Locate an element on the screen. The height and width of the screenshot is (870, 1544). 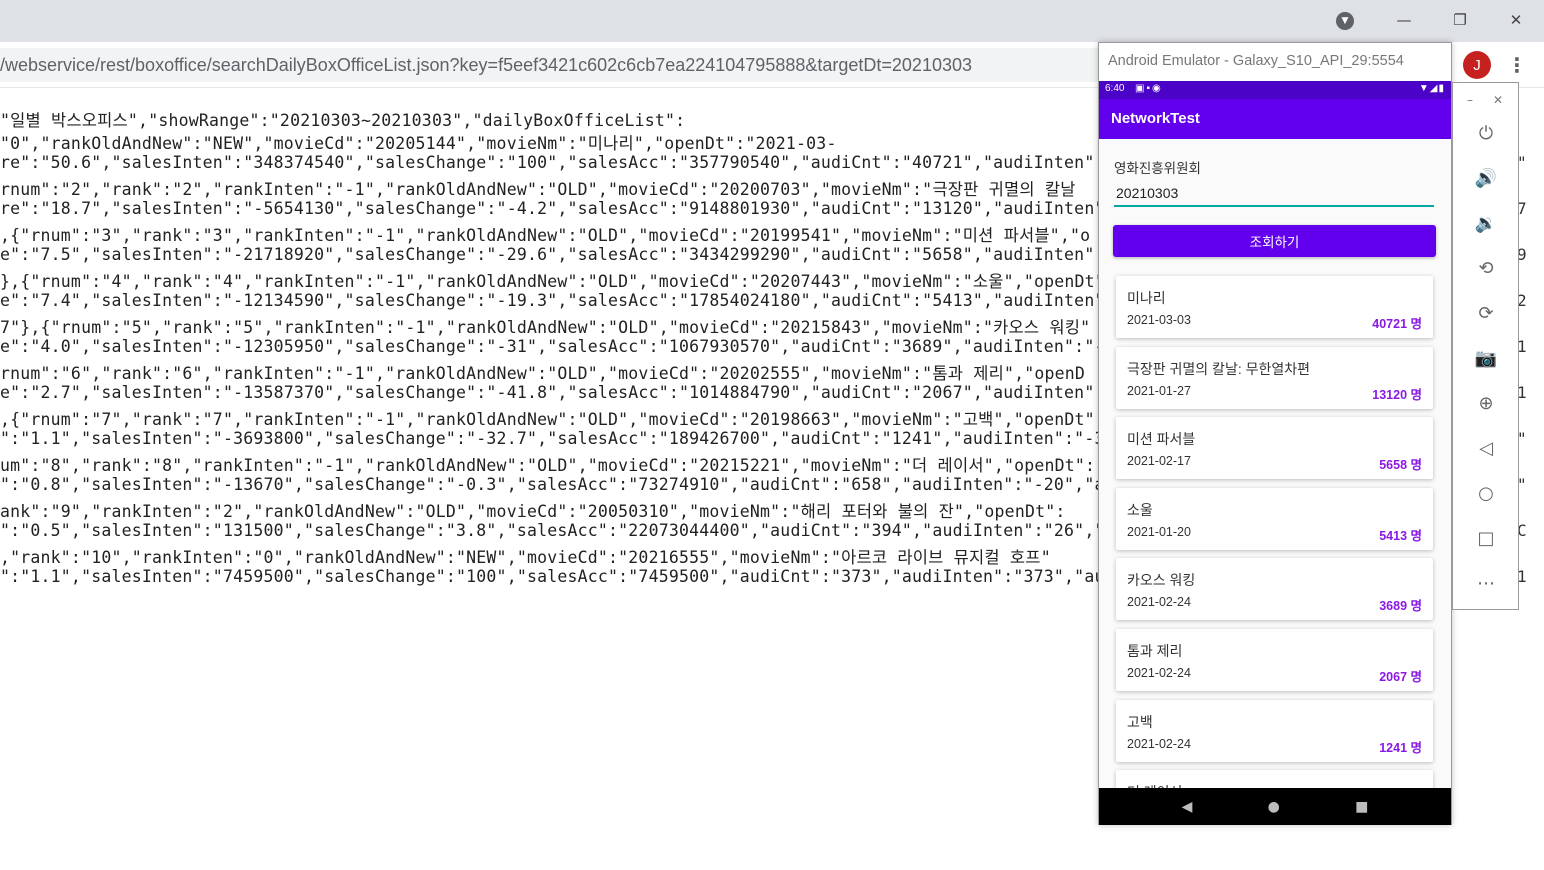
movie-audience-count: 1241 명 is located at coordinates (1400, 747).